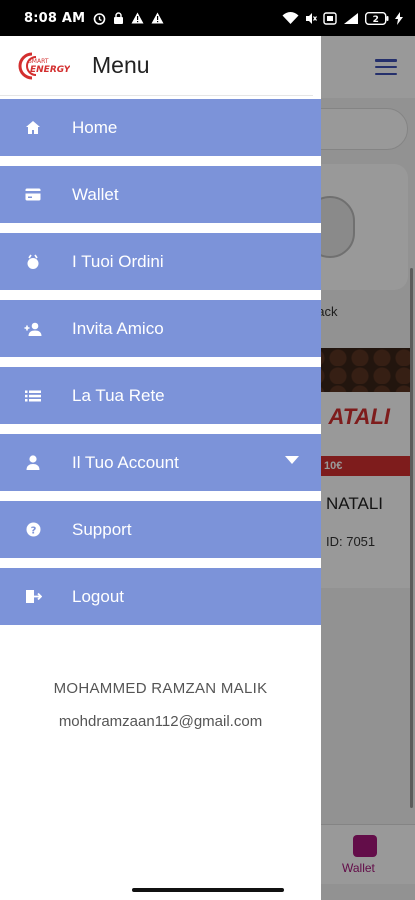  I want to click on mute-icon, so click(311, 18).